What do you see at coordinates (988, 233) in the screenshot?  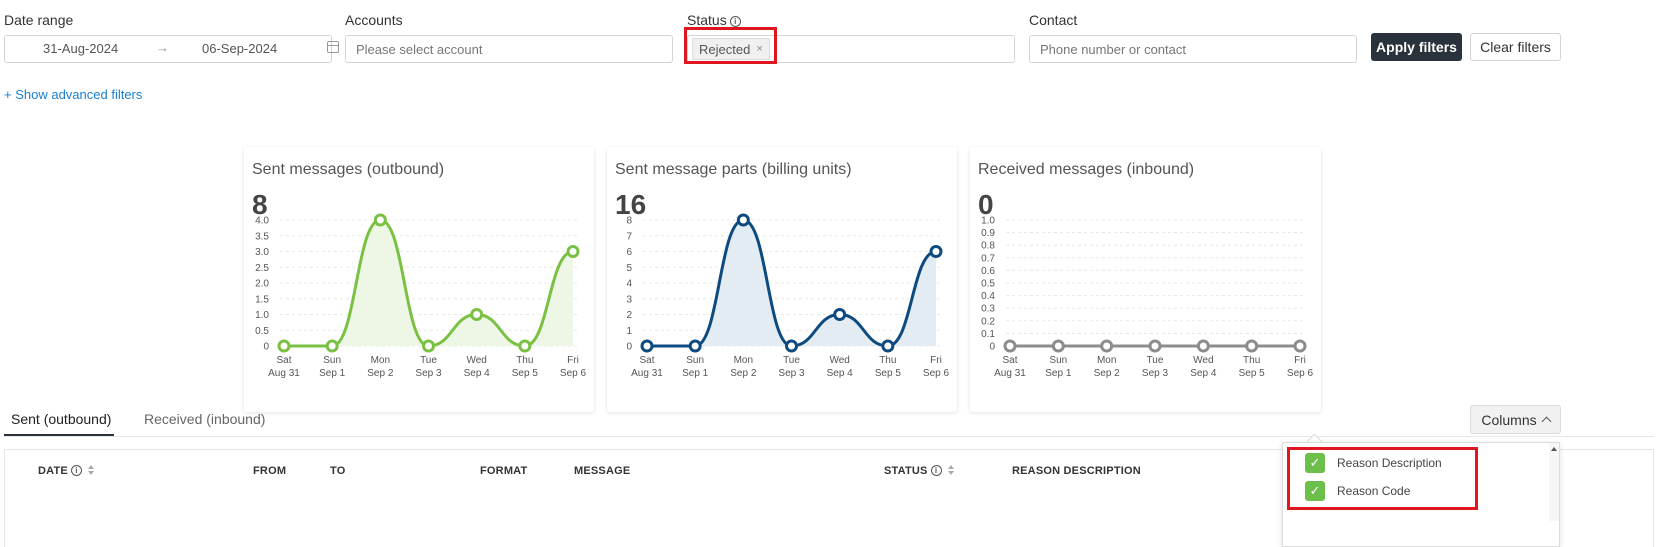 I see `y-tick-label: 0.9` at bounding box center [988, 233].